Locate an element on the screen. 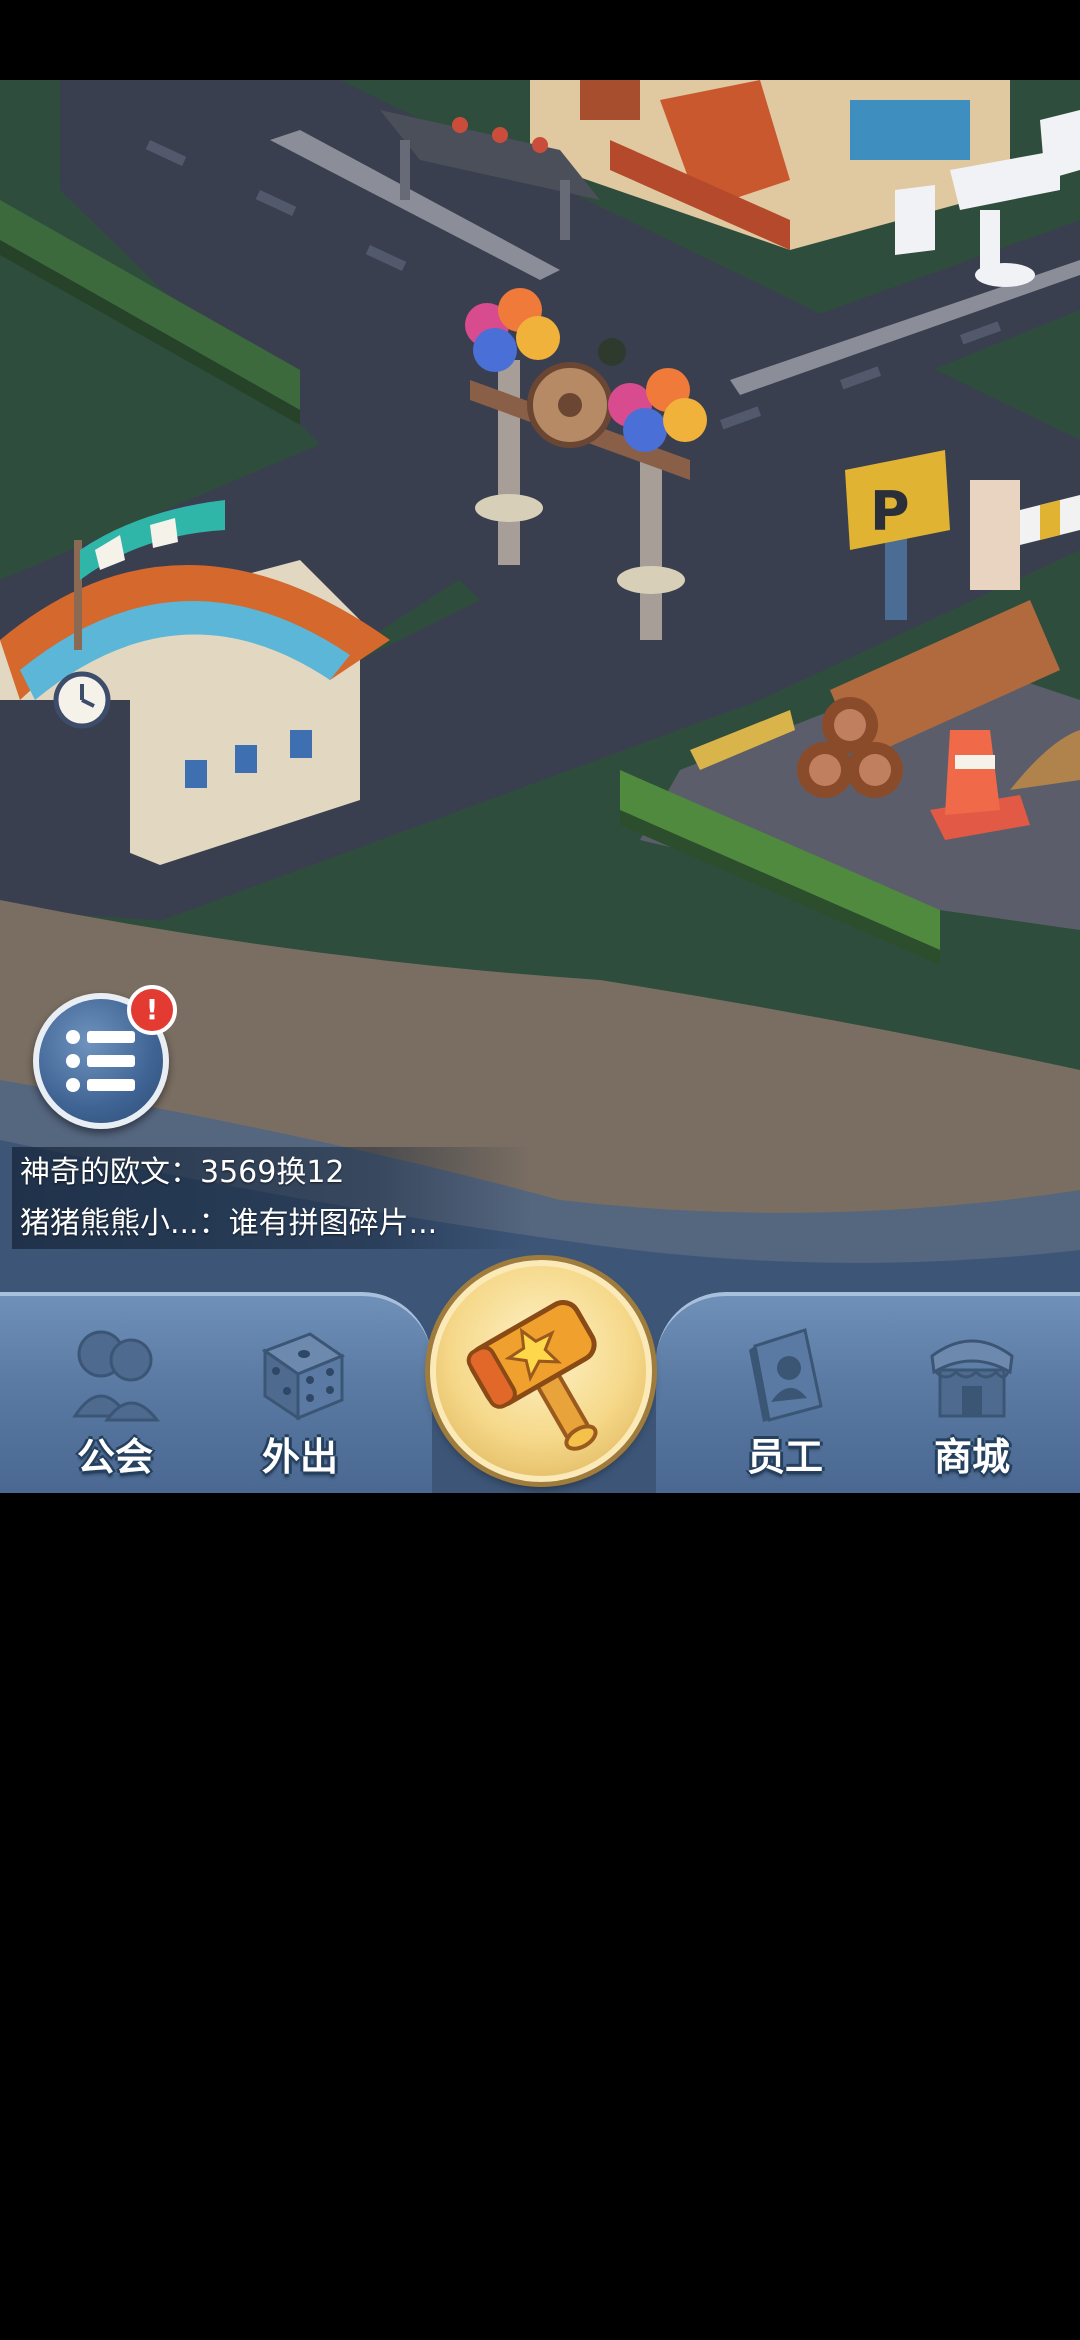 This screenshot has height=2340, width=1080. chat-message: 神奇的欧文：3569换12 is located at coordinates (182, 1172).